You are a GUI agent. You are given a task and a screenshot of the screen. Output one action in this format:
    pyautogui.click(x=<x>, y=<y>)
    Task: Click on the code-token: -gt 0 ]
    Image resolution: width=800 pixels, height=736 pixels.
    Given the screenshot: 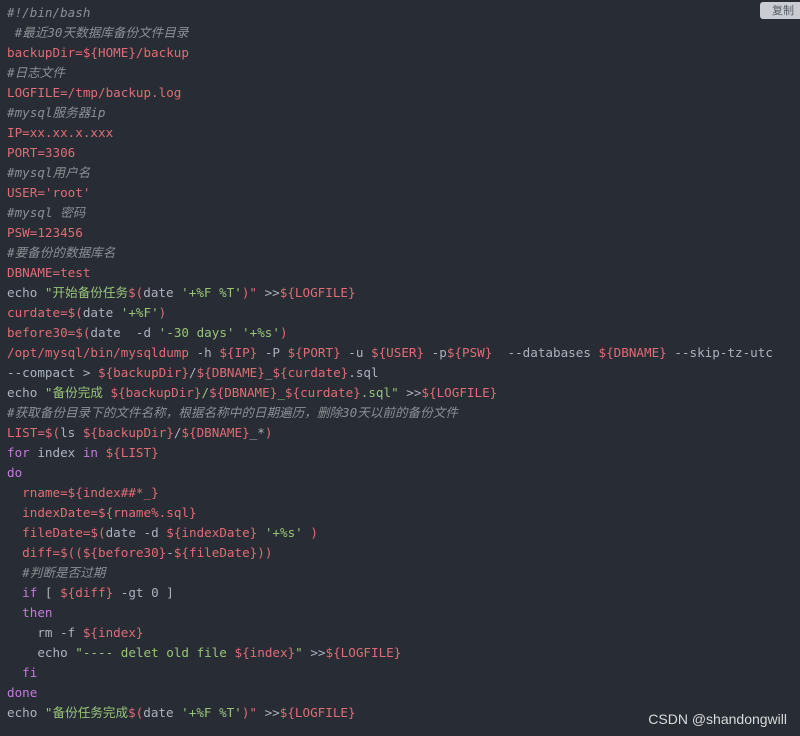 What is the action you would take?
    pyautogui.click(x=143, y=592)
    